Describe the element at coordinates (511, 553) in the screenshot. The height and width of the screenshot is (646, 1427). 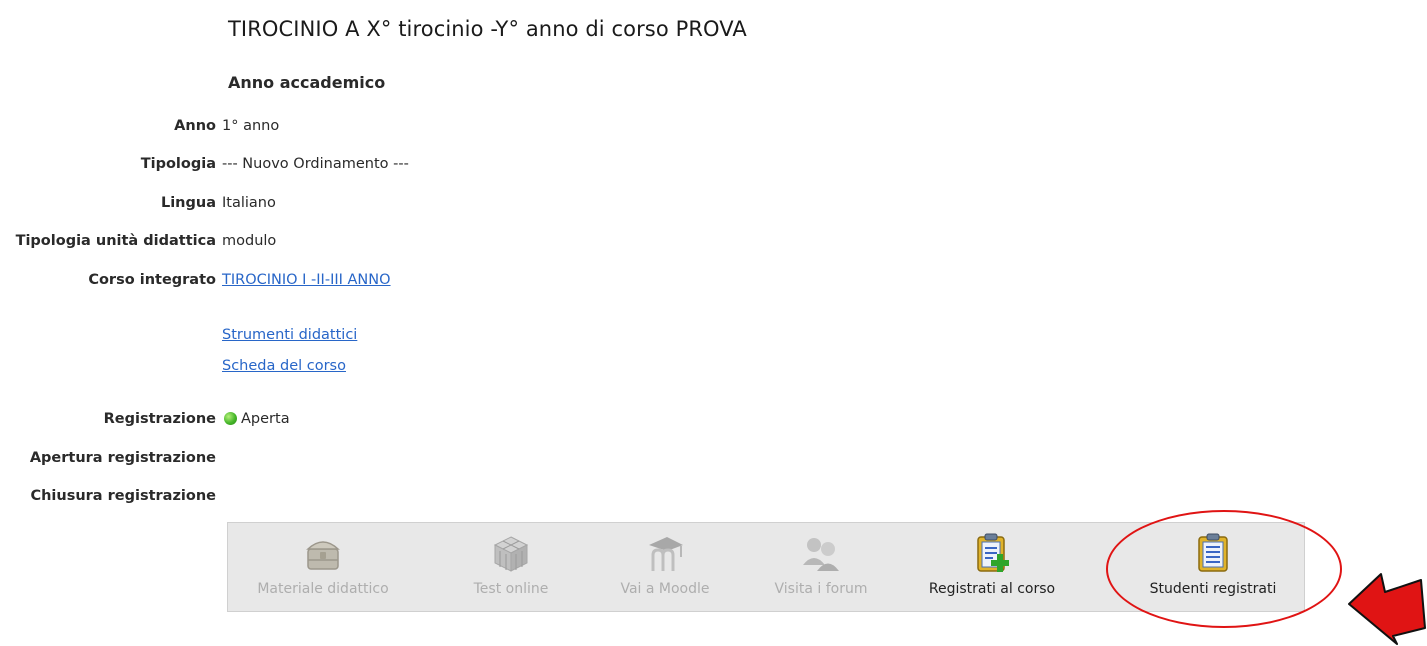
I see `rubiks-cube-icon` at that location.